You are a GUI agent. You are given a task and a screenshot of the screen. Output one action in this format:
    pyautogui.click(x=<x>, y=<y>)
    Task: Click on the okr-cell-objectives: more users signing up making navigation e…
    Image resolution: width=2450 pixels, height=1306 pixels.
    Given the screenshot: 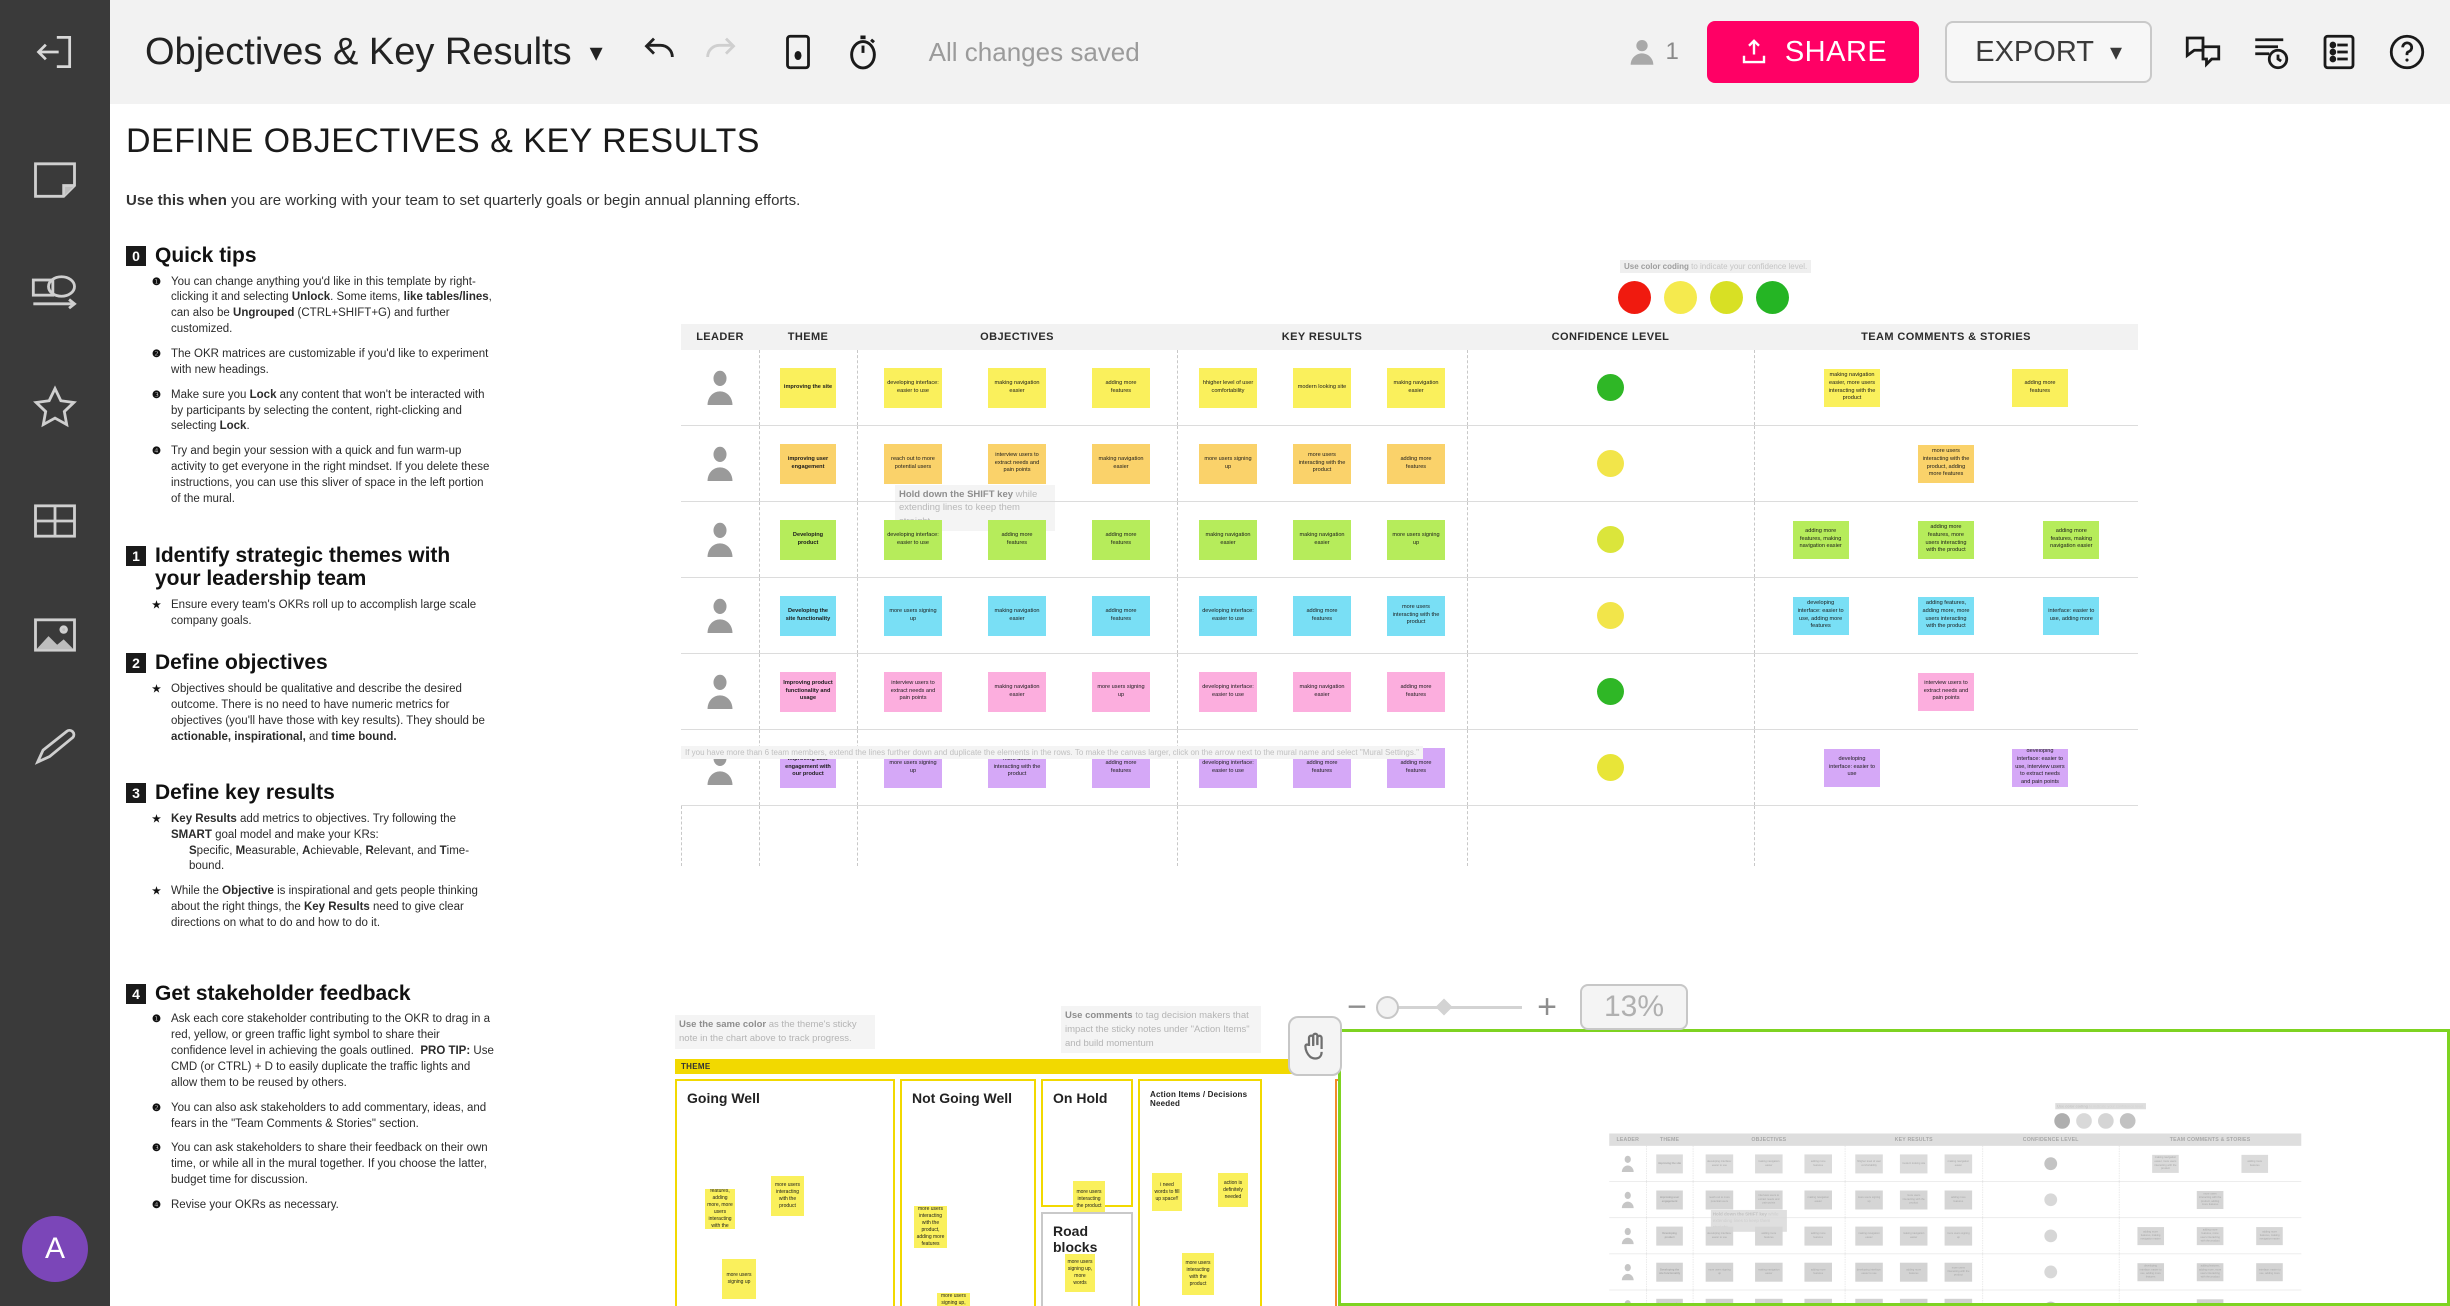 What is the action you would take?
    pyautogui.click(x=1768, y=1272)
    